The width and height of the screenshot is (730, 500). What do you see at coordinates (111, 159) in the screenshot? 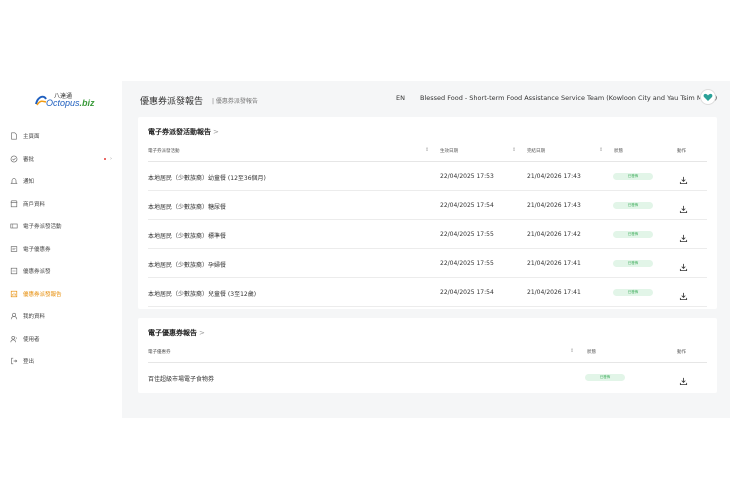
I see `chevron-right-icon: ›` at bounding box center [111, 159].